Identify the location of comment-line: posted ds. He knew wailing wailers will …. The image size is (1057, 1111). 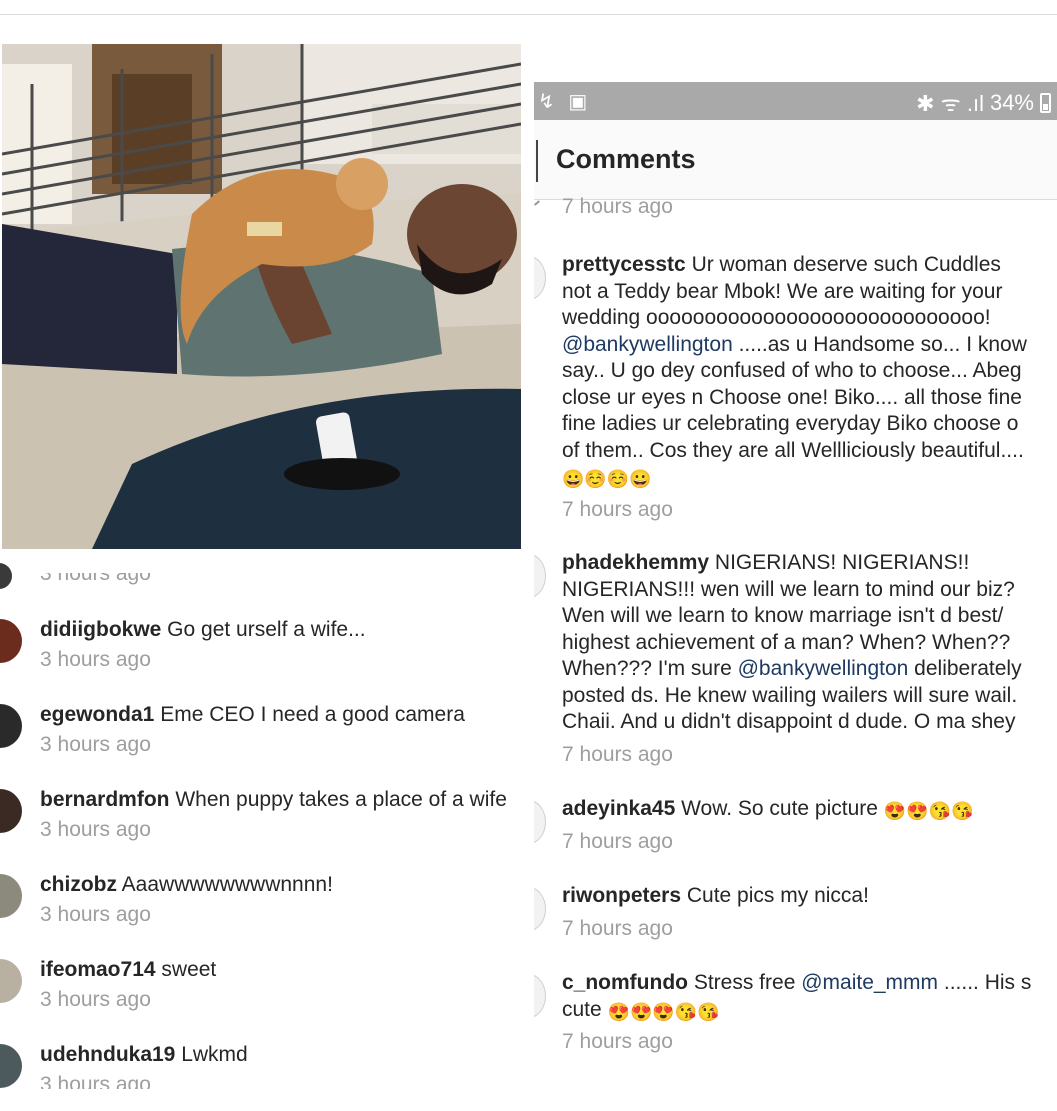
(790, 695).